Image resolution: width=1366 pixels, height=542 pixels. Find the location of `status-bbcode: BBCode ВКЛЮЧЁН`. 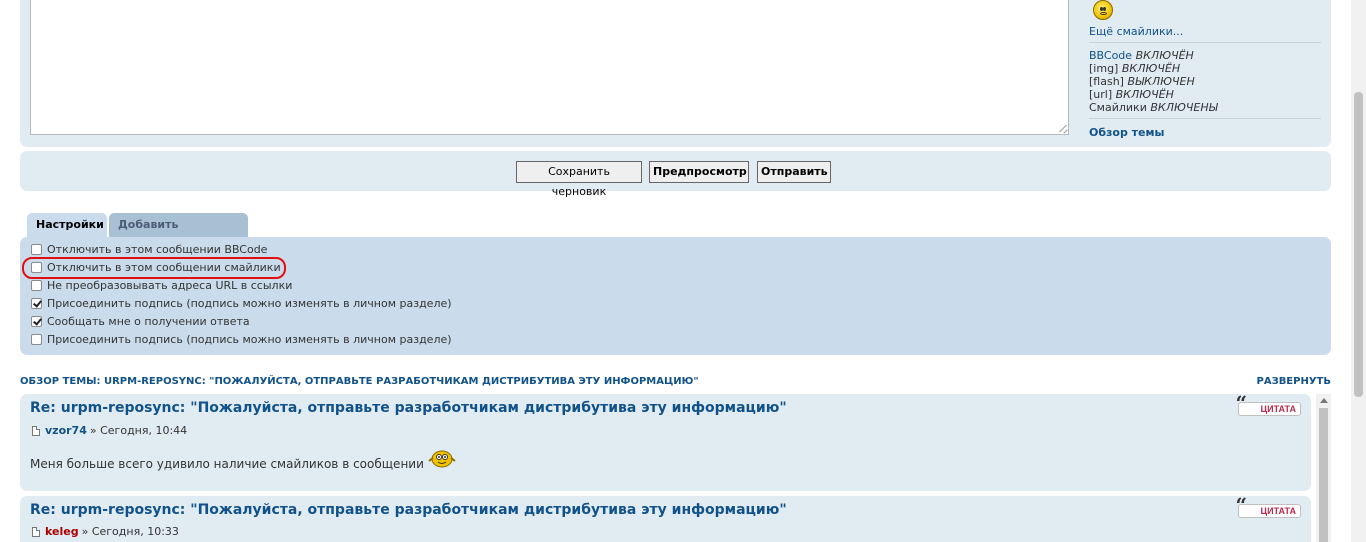

status-bbcode: BBCode ВКЛЮЧЁН is located at coordinates (1141, 55).